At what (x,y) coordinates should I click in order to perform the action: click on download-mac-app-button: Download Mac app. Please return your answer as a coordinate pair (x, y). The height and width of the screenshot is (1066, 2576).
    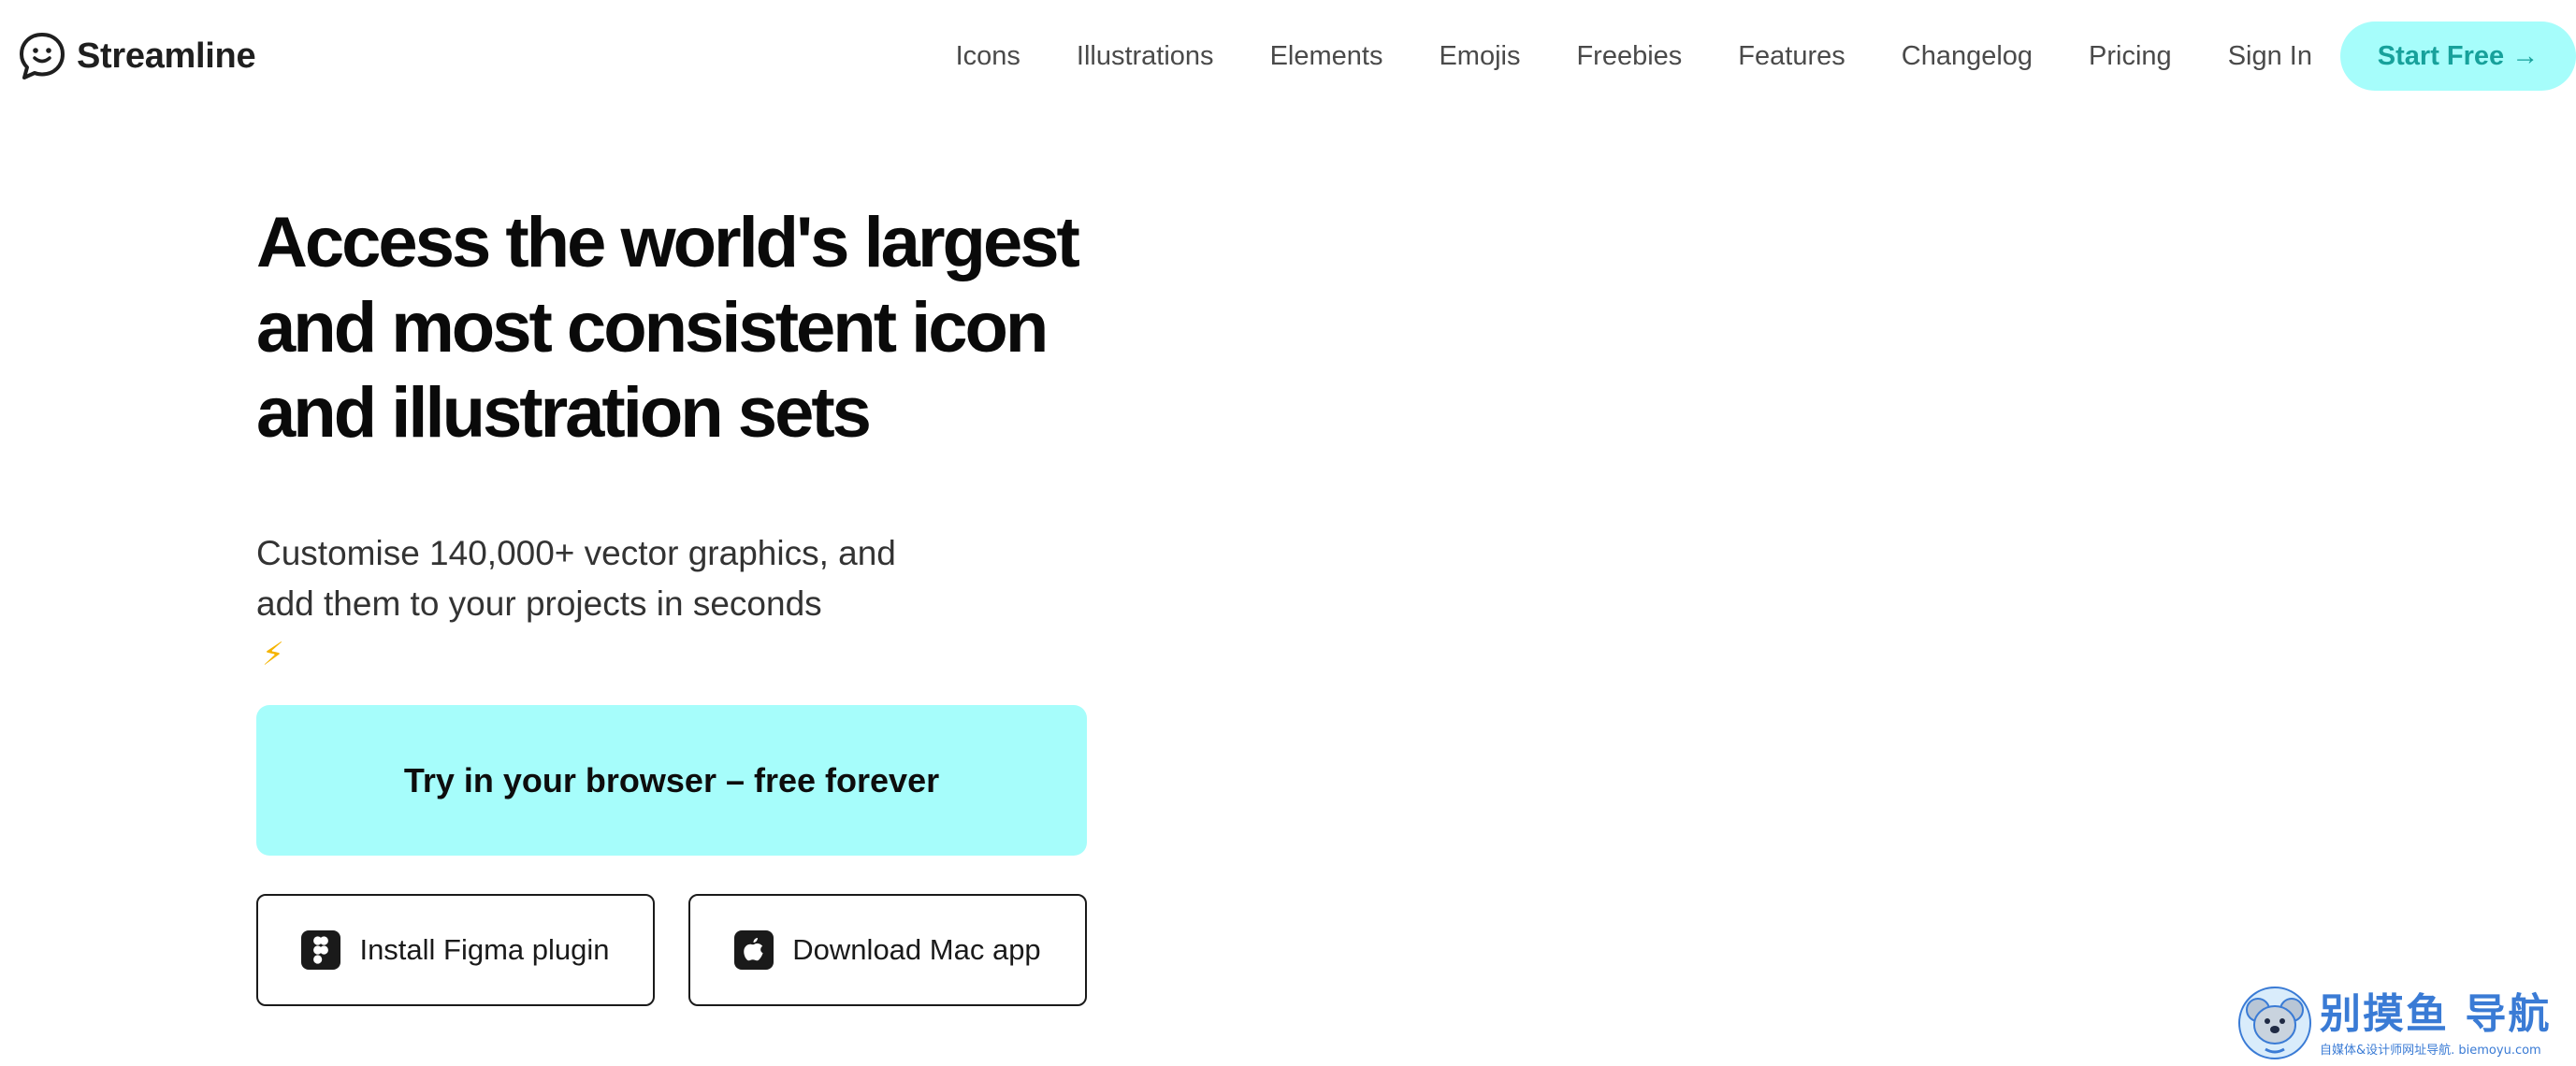
    Looking at the image, I should click on (888, 950).